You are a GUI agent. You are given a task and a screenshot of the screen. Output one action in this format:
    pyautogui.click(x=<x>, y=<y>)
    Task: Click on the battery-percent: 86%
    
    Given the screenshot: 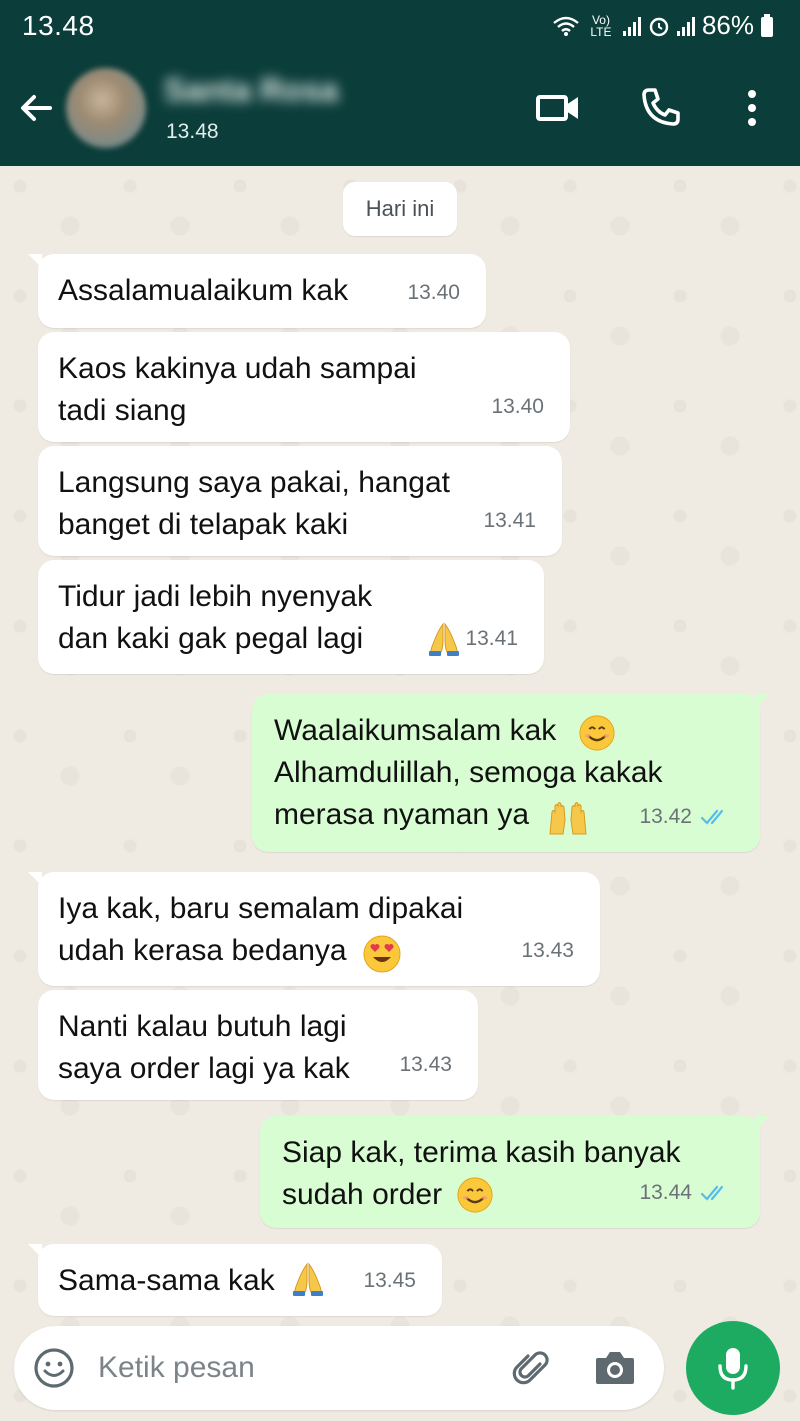 What is the action you would take?
    pyautogui.click(x=727, y=25)
    